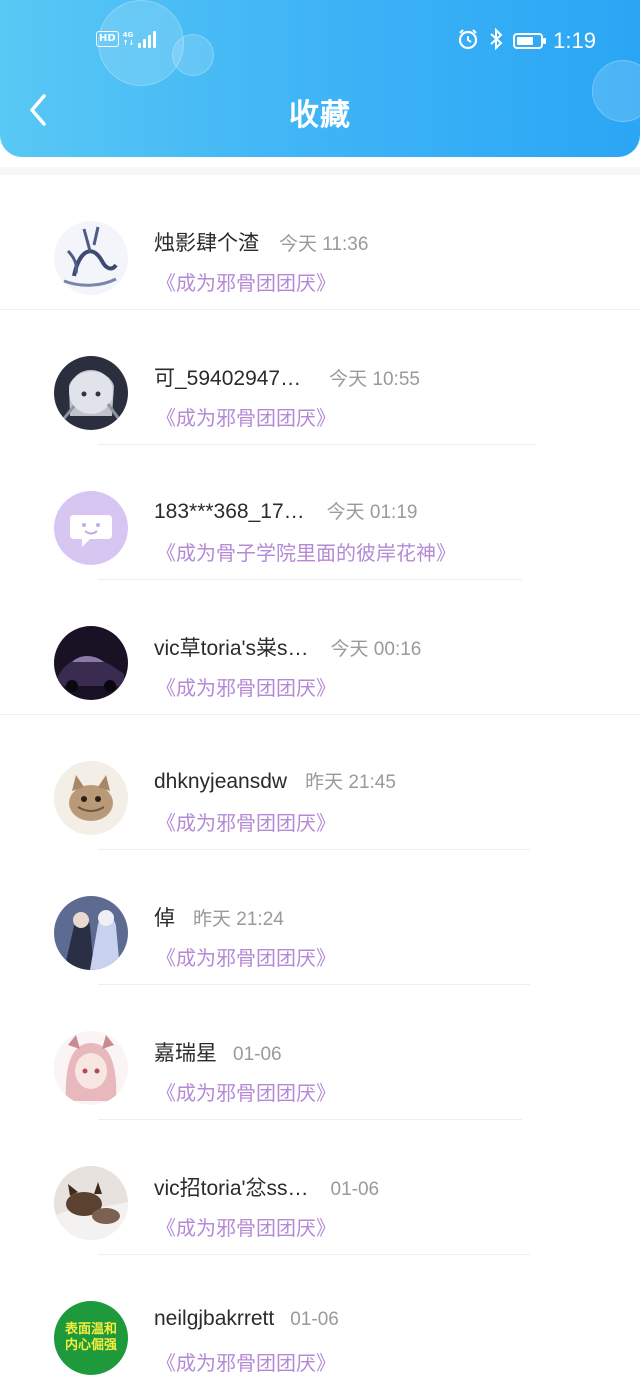 The height and width of the screenshot is (1390, 640). What do you see at coordinates (350, 782) in the screenshot?
I see `favorite-time: 昨天 21:45` at bounding box center [350, 782].